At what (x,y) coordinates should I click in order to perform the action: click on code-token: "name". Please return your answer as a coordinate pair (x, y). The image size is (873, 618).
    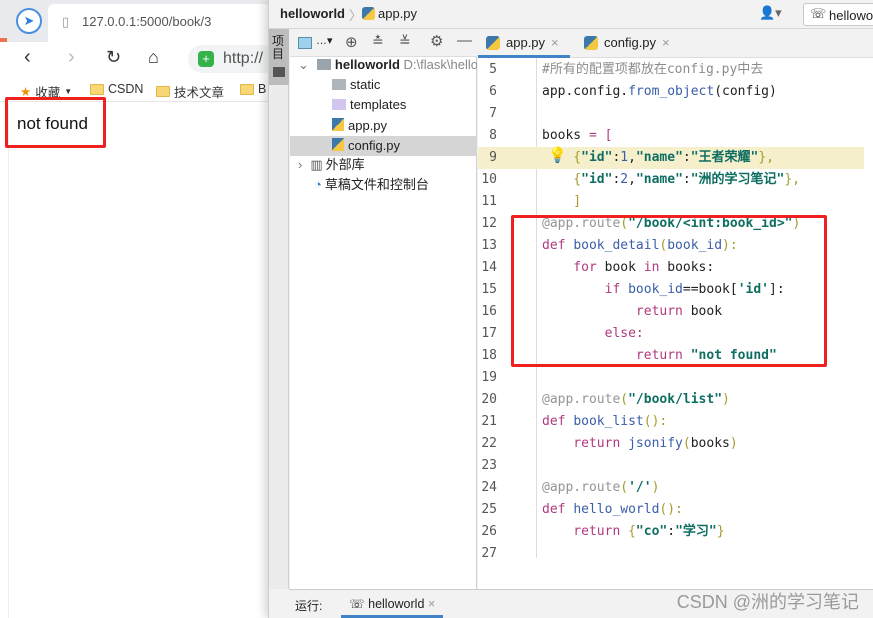
    Looking at the image, I should click on (659, 179).